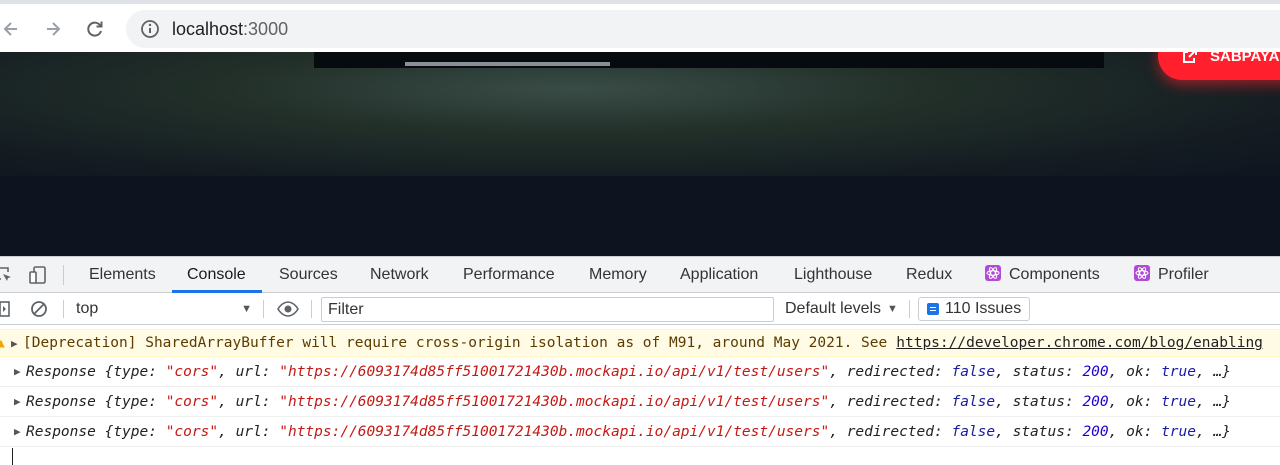 This screenshot has width=1280, height=465. What do you see at coordinates (1245, 58) in the screenshot?
I see `cta-label: SABPAYA` at bounding box center [1245, 58].